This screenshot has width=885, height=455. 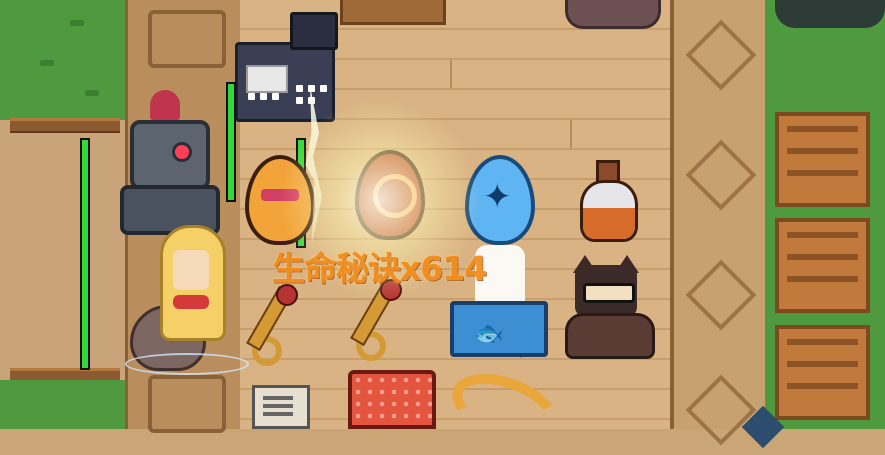 What do you see at coordinates (379, 268) in the screenshot?
I see `reward-popup-text: 生命秘诀x614` at bounding box center [379, 268].